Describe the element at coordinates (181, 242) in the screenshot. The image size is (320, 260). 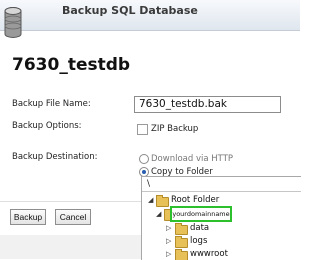
I see `logs-folder-icon` at that location.